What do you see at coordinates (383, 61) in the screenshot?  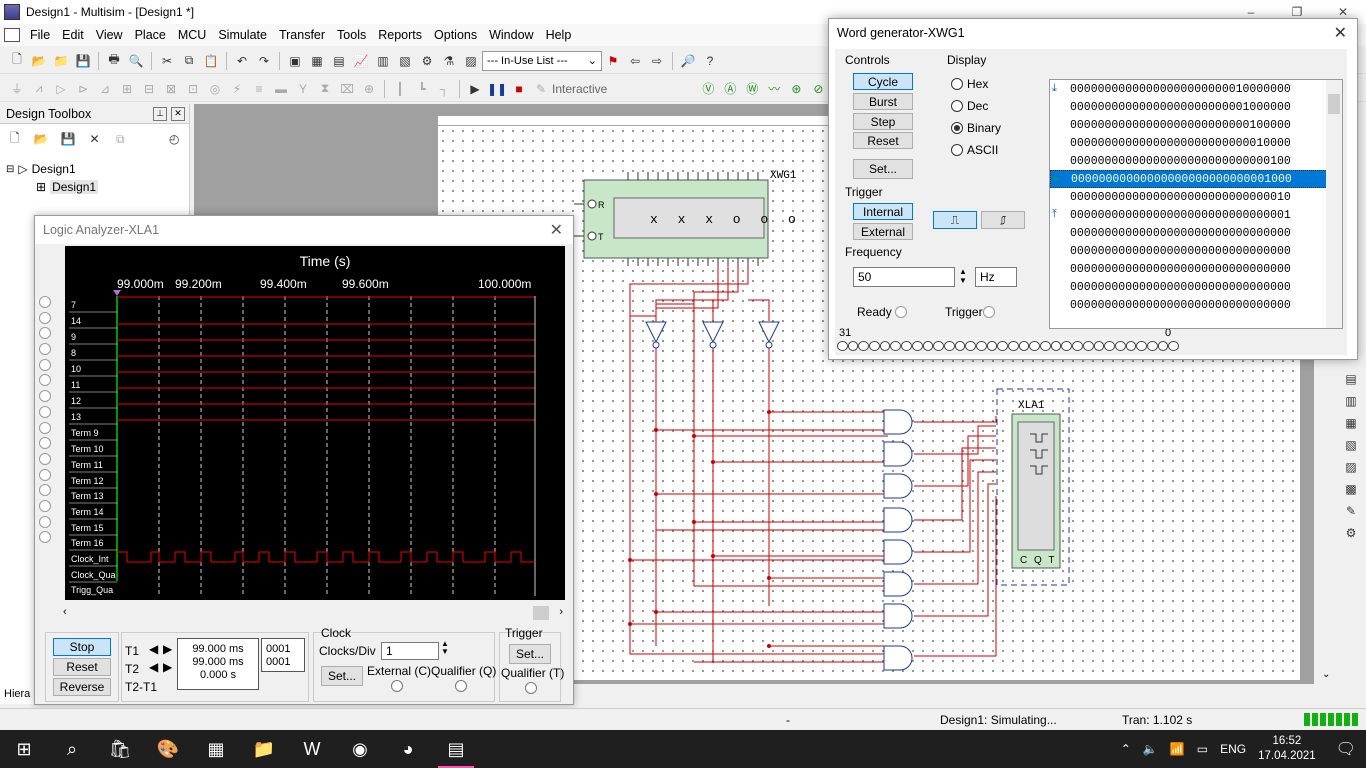 I see `postprocessor-icon: ▥` at bounding box center [383, 61].